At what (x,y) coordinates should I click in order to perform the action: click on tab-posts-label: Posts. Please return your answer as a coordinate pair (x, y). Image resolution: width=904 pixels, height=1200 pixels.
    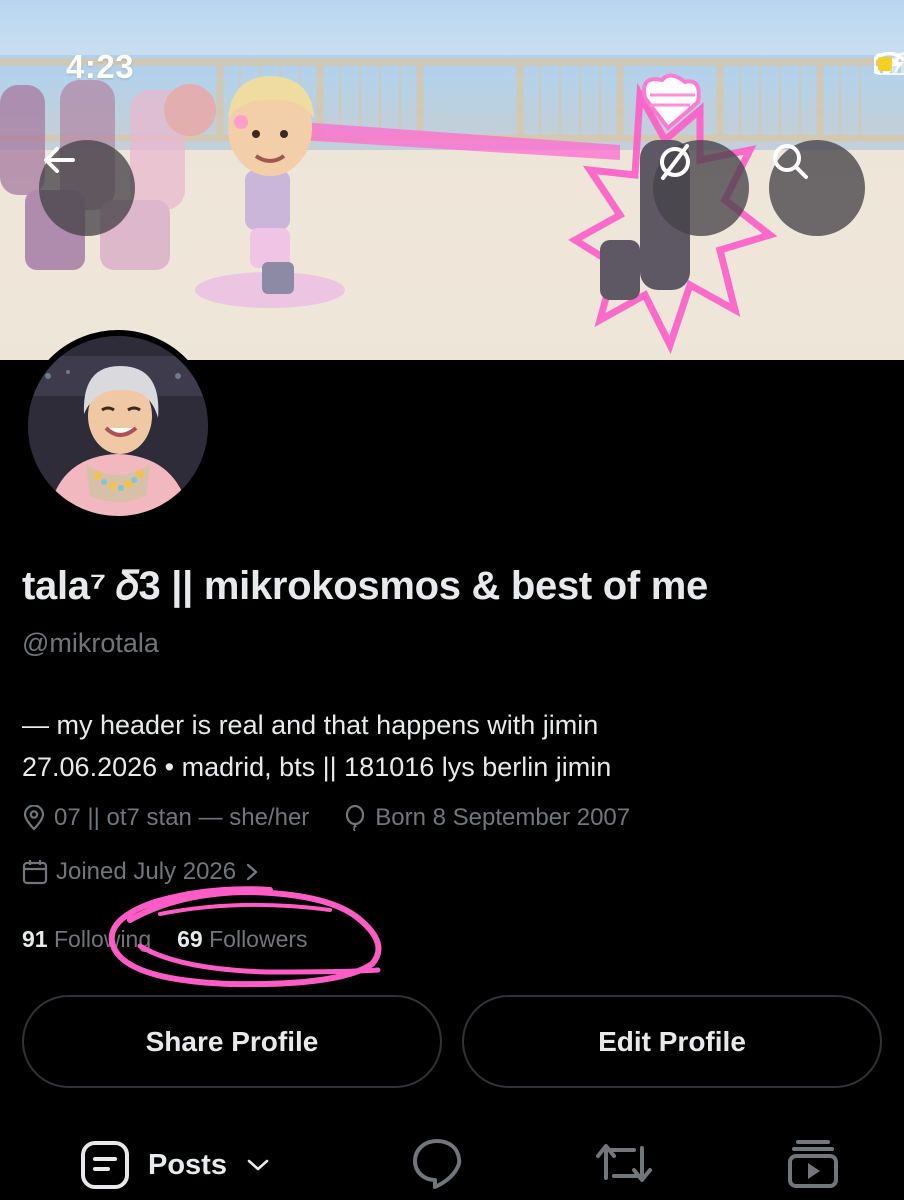
    Looking at the image, I should click on (187, 1164).